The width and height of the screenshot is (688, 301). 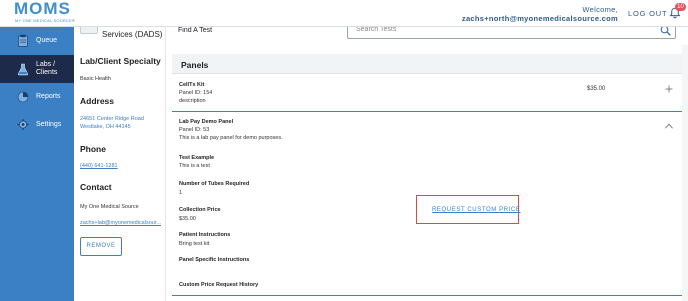 What do you see at coordinates (214, 184) in the screenshot?
I see `tubes-label: Number of Tubes Required` at bounding box center [214, 184].